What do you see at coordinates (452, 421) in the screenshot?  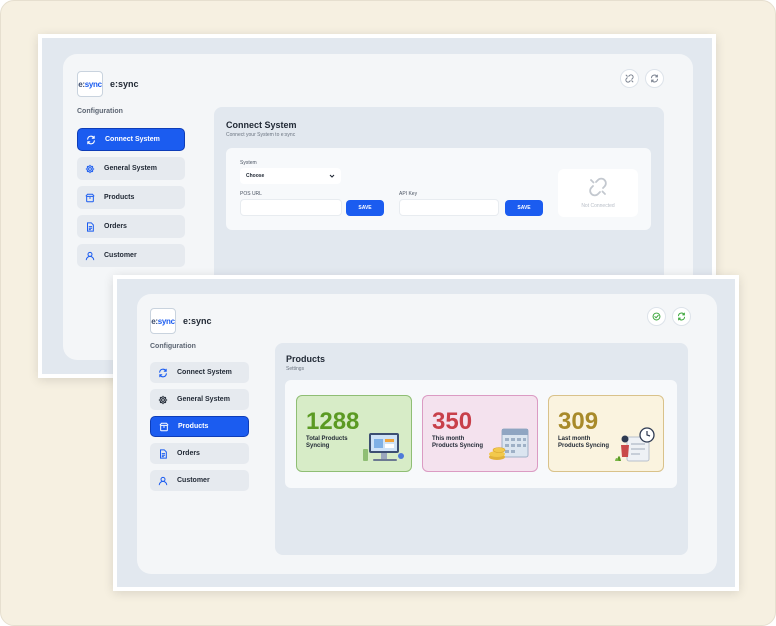 I see `stat-value: 350` at bounding box center [452, 421].